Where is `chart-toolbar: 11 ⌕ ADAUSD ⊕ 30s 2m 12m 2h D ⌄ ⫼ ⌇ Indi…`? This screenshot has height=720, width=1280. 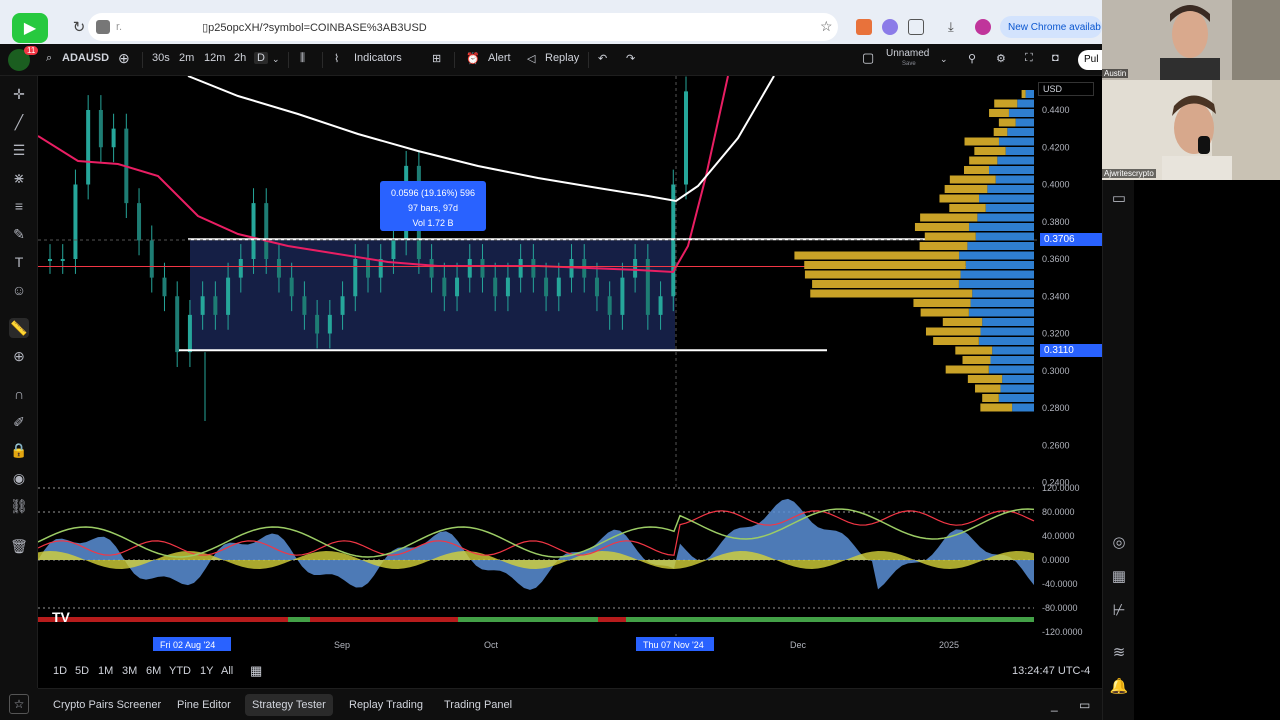
chart-toolbar: 11 ⌕ ADAUSD ⊕ 30s 2m 12m 2h D ⌄ ⫼ ⌇ Indi… is located at coordinates (553, 60).